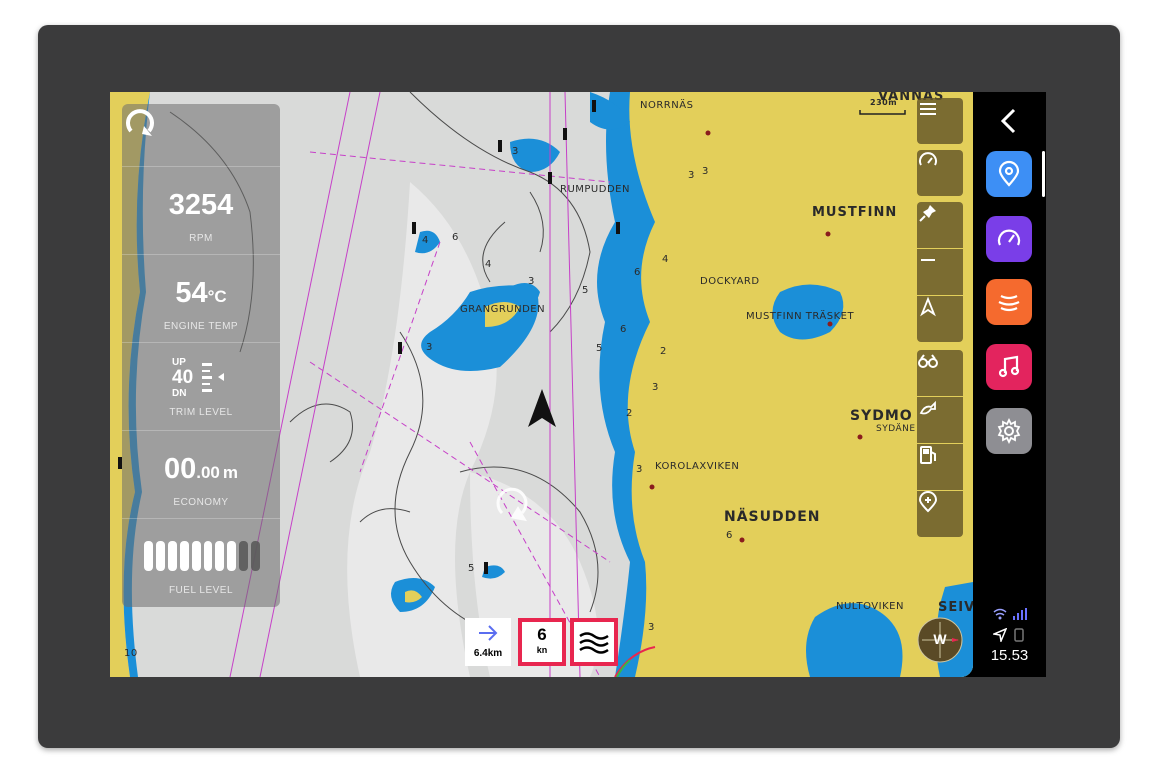 The image size is (1162, 774). What do you see at coordinates (881, 416) in the screenshot?
I see `place-label: SYDMO` at bounding box center [881, 416].